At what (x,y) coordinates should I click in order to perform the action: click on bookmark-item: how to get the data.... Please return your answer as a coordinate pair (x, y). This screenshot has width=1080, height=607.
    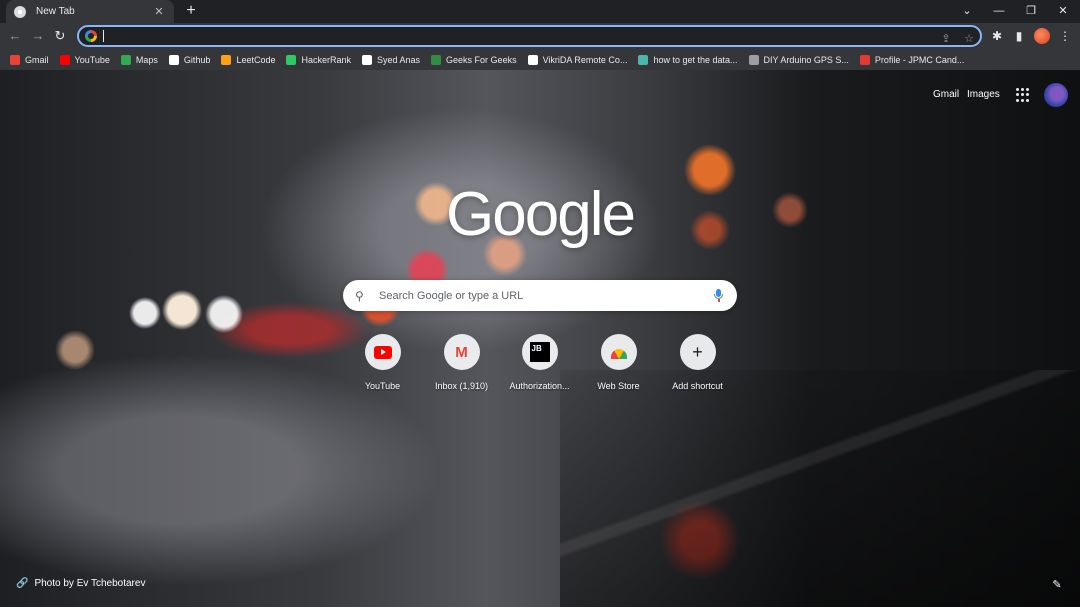
    Looking at the image, I should click on (690, 59).